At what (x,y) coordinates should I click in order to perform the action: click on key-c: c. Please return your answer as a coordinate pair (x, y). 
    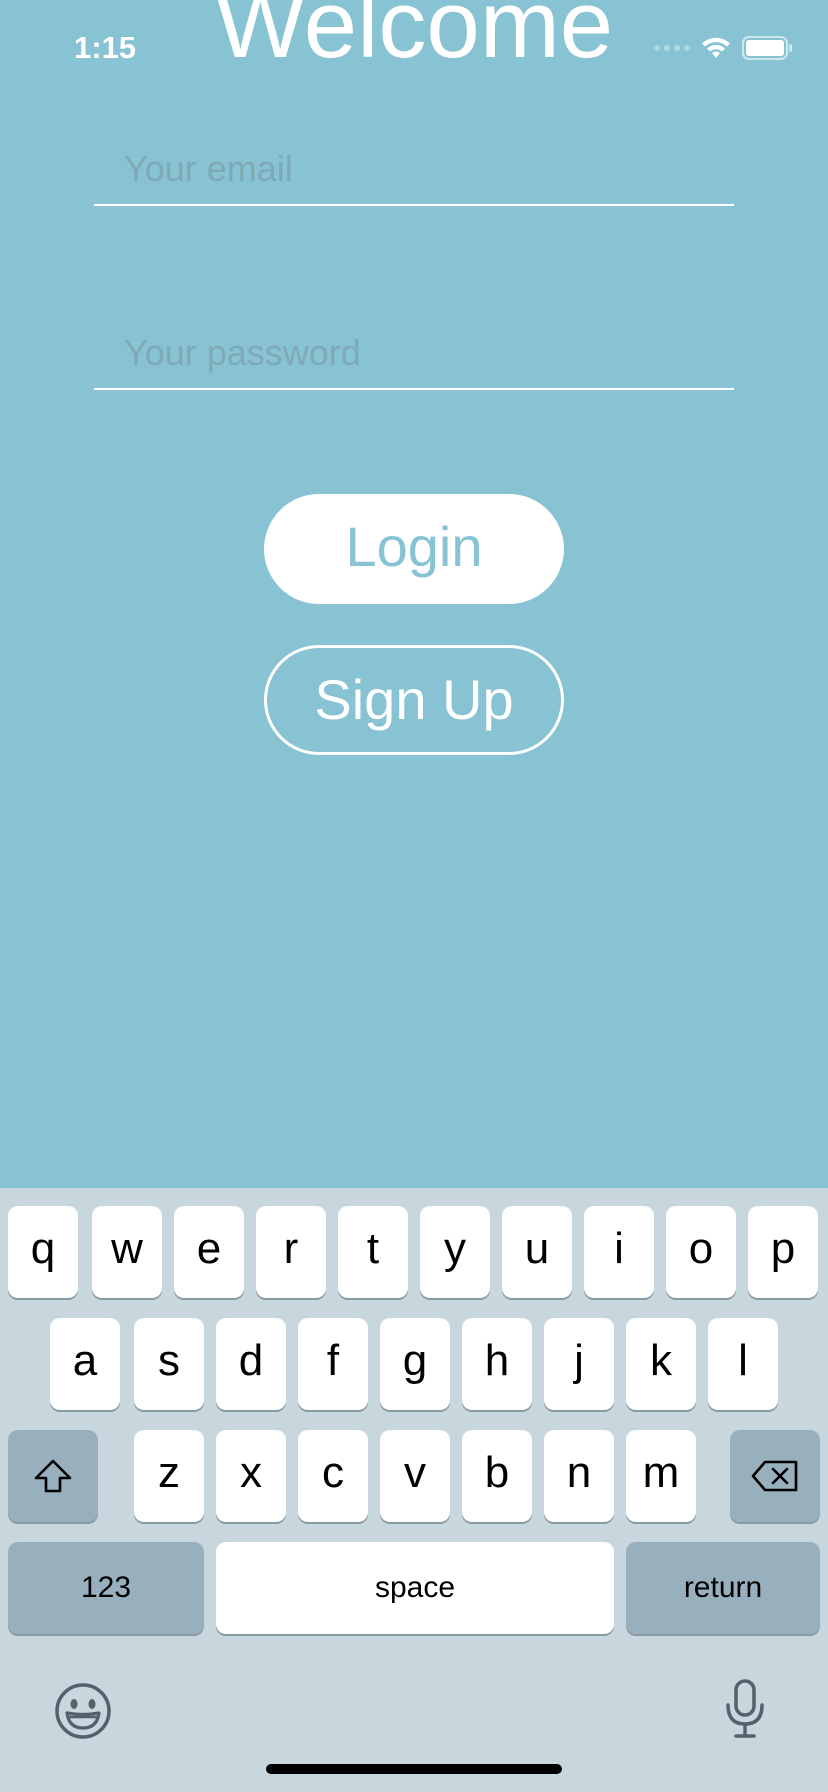
    Looking at the image, I should click on (333, 1476).